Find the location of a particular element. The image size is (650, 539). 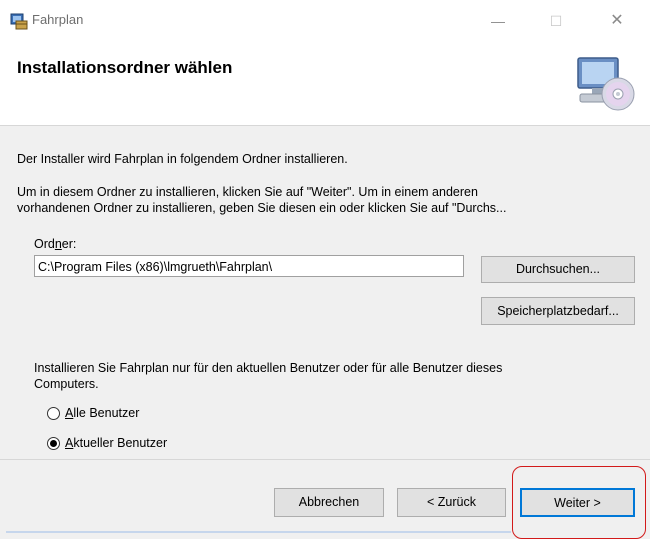

minimize-button: — is located at coordinates (498, 21).